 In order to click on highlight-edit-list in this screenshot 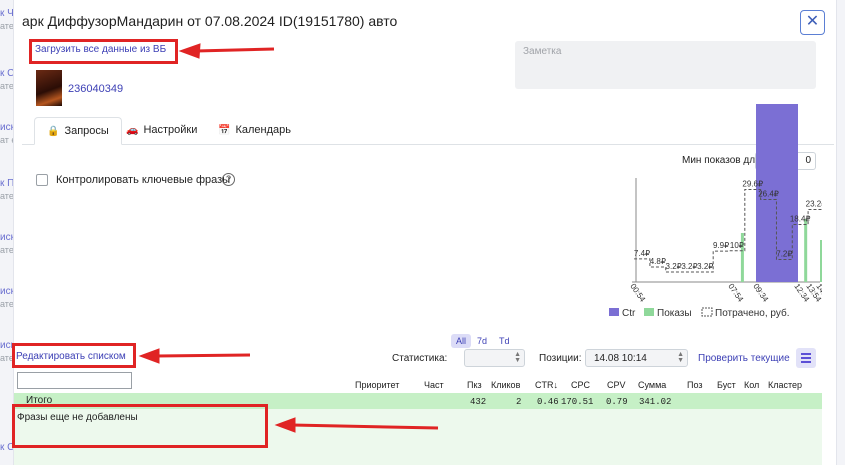, I will do `click(74, 355)`.